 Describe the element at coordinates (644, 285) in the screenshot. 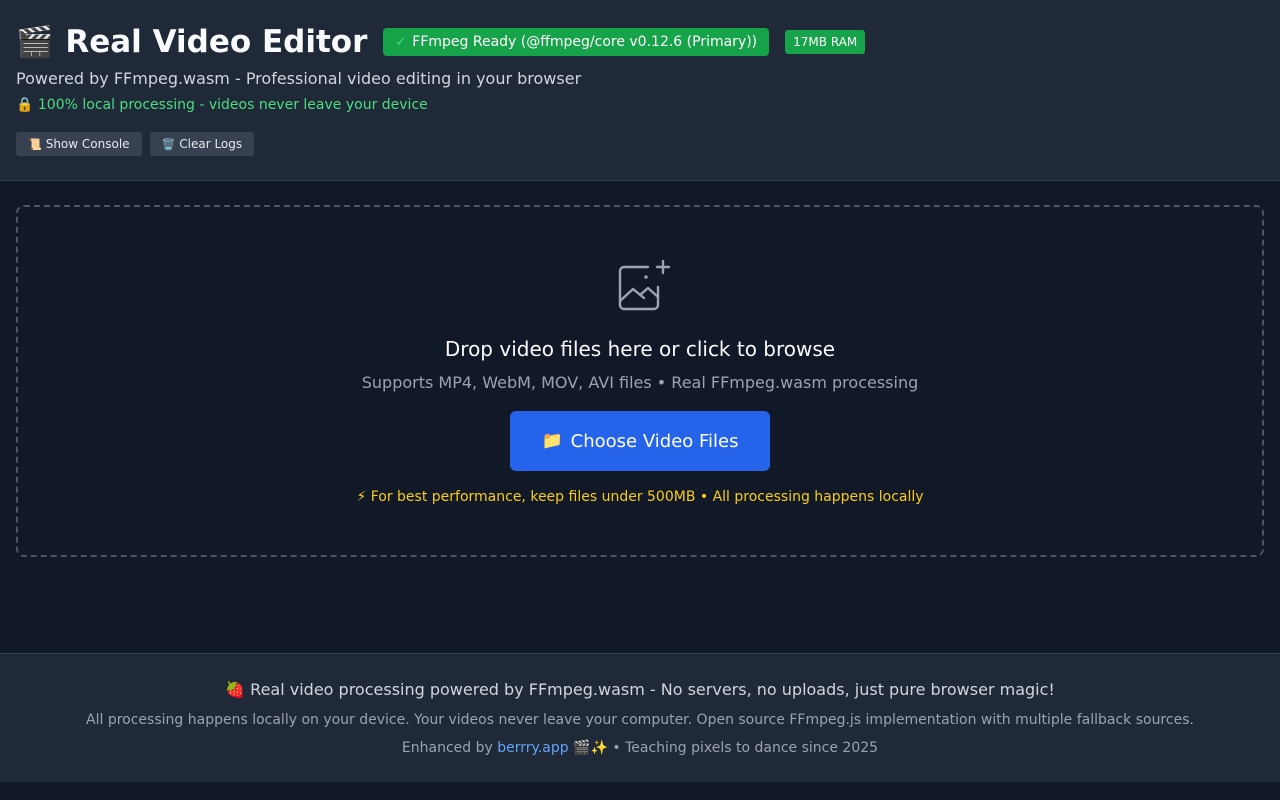

I see `image-add-icon` at that location.